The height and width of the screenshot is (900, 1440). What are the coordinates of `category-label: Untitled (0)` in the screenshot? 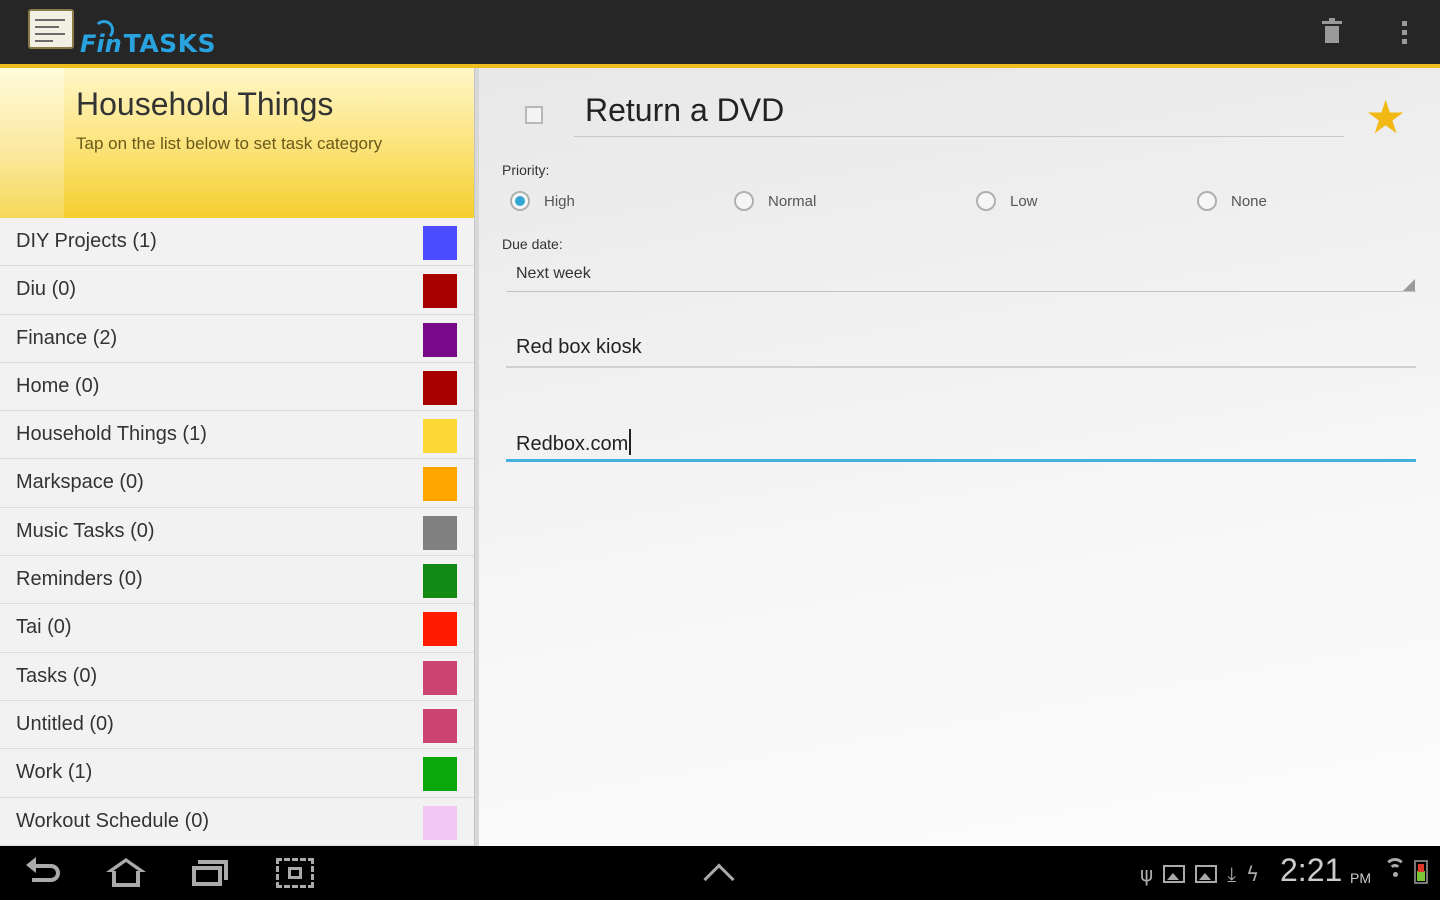 It's located at (65, 723).